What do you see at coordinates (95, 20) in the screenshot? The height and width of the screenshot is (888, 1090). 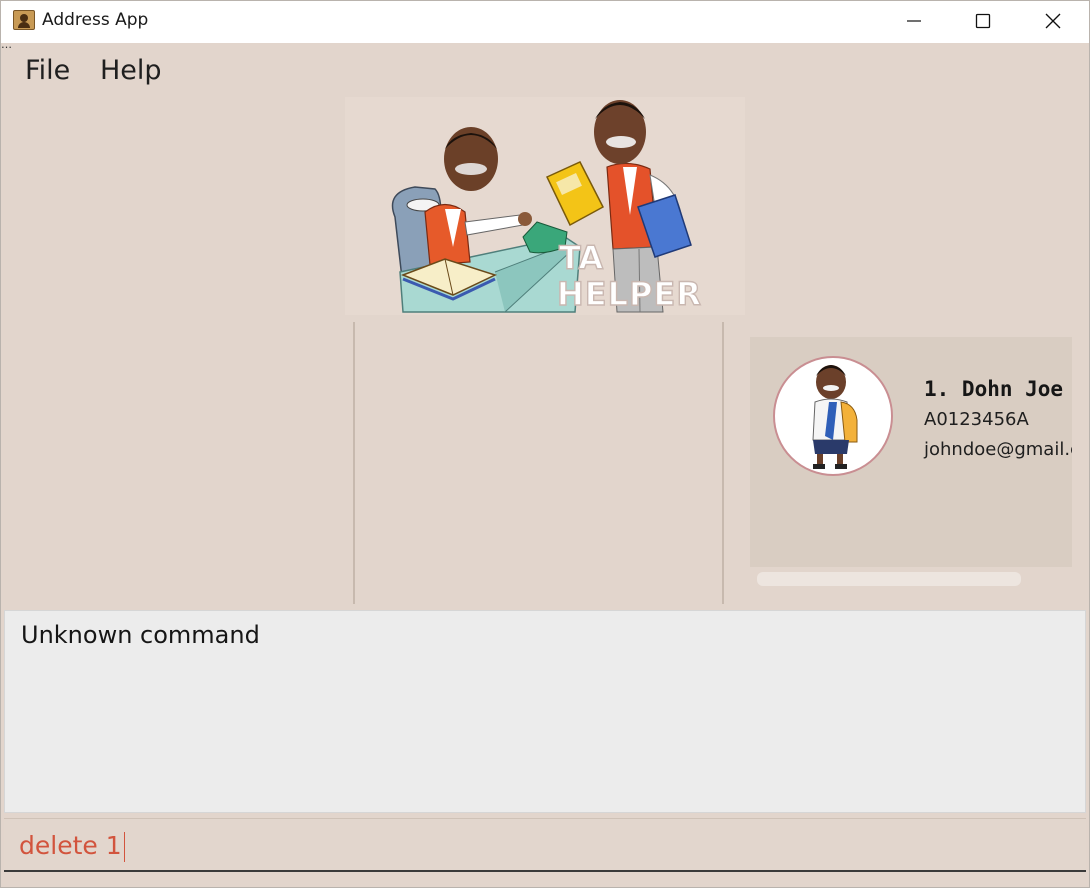 I see `window-title: Address App` at bounding box center [95, 20].